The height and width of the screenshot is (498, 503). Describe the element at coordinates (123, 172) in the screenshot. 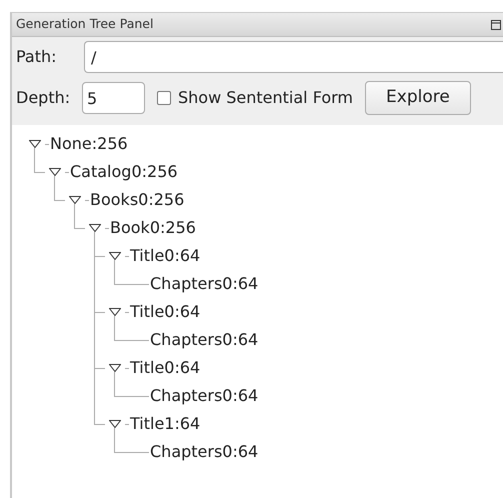

I see `tree-node-label: Catalog0:256` at that location.